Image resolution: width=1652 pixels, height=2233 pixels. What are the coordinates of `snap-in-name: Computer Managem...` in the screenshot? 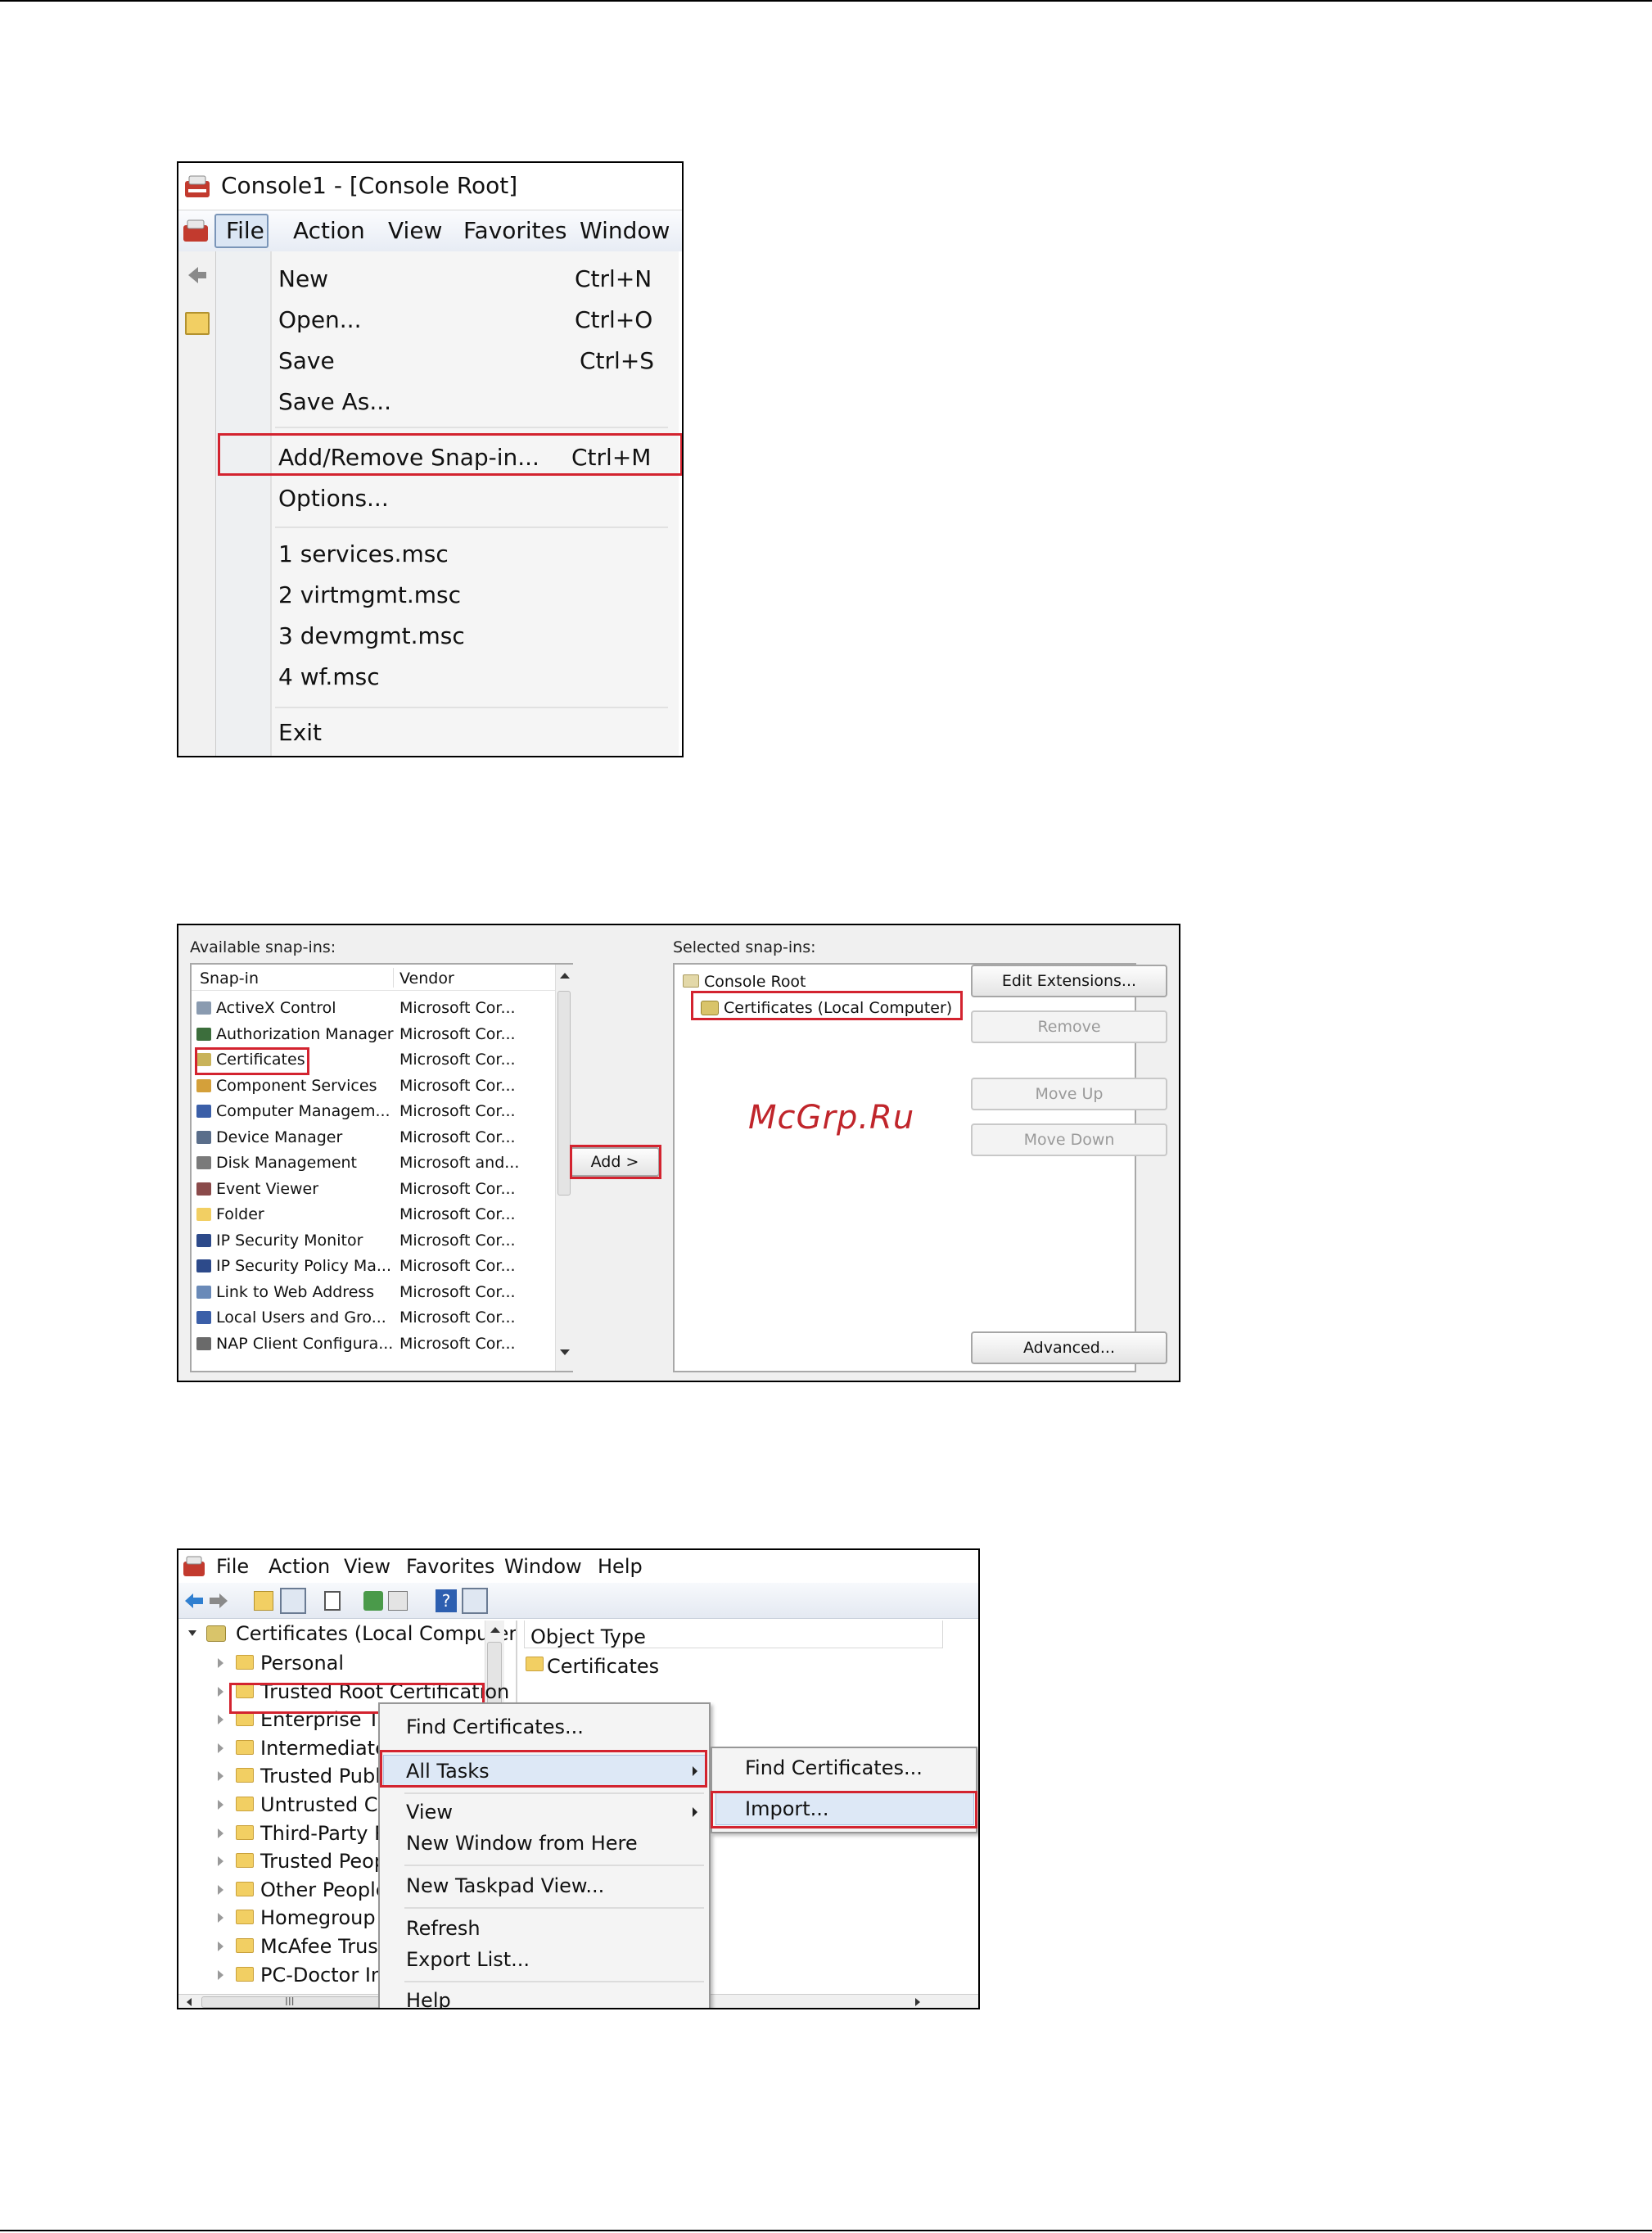 It's located at (303, 1111).